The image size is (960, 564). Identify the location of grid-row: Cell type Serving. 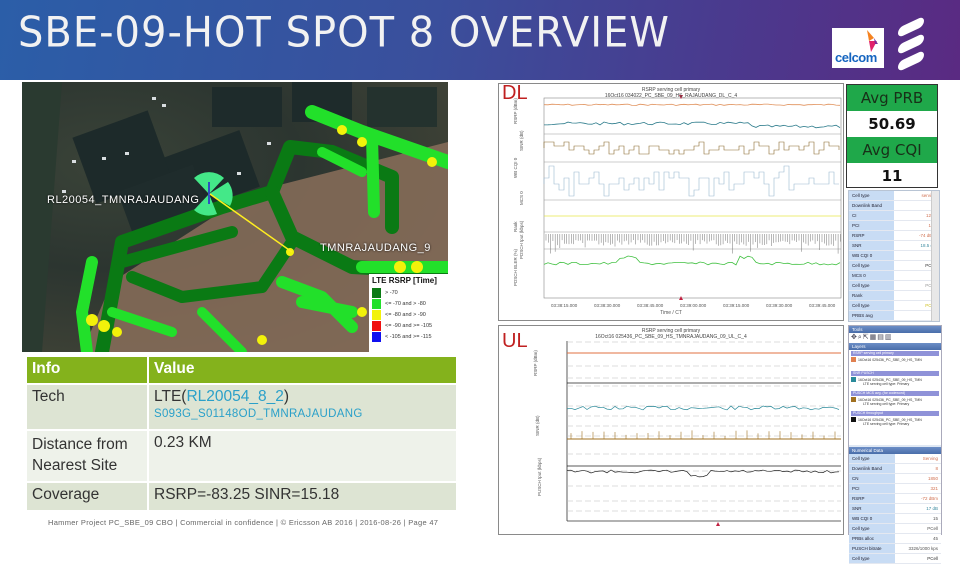
(895, 459).